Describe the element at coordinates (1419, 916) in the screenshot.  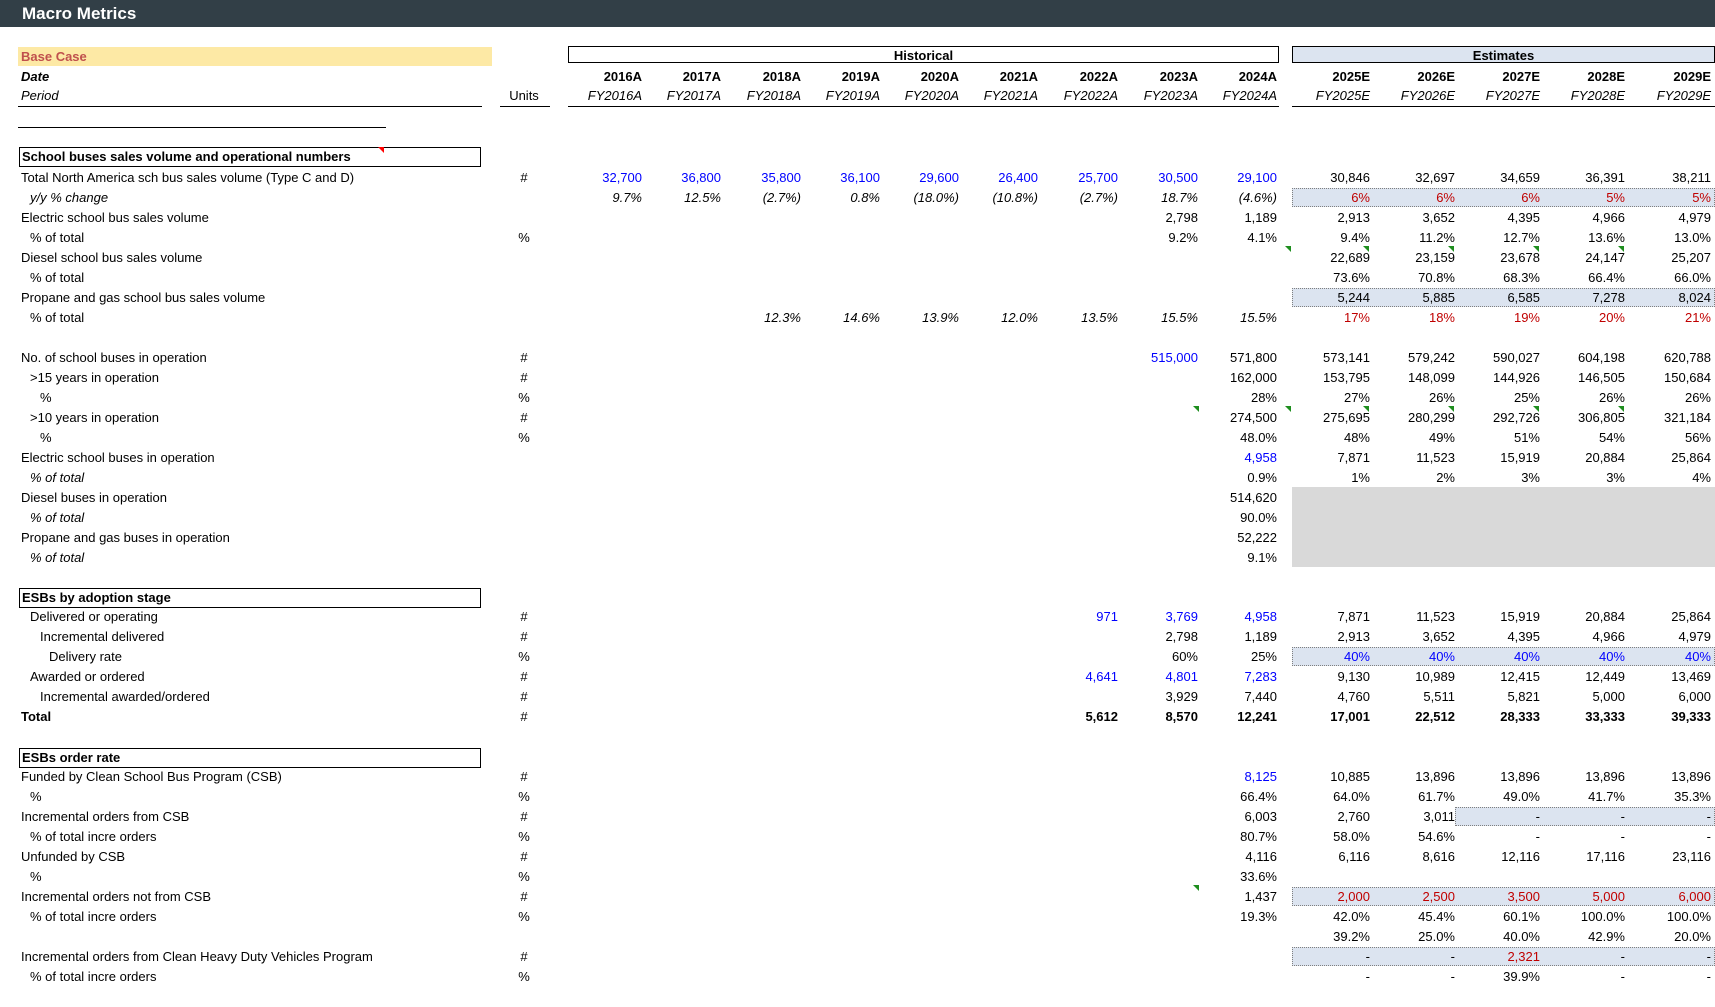
I see `data-cell: 45.4%` at that location.